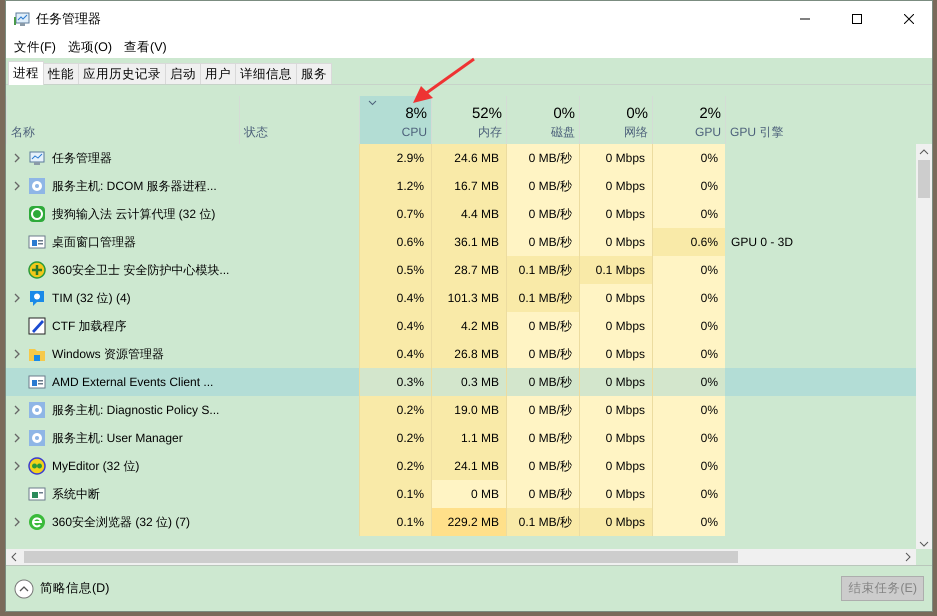 Image resolution: width=937 pixels, height=616 pixels. Describe the element at coordinates (924, 151) in the screenshot. I see `scroll-up-icon` at that location.